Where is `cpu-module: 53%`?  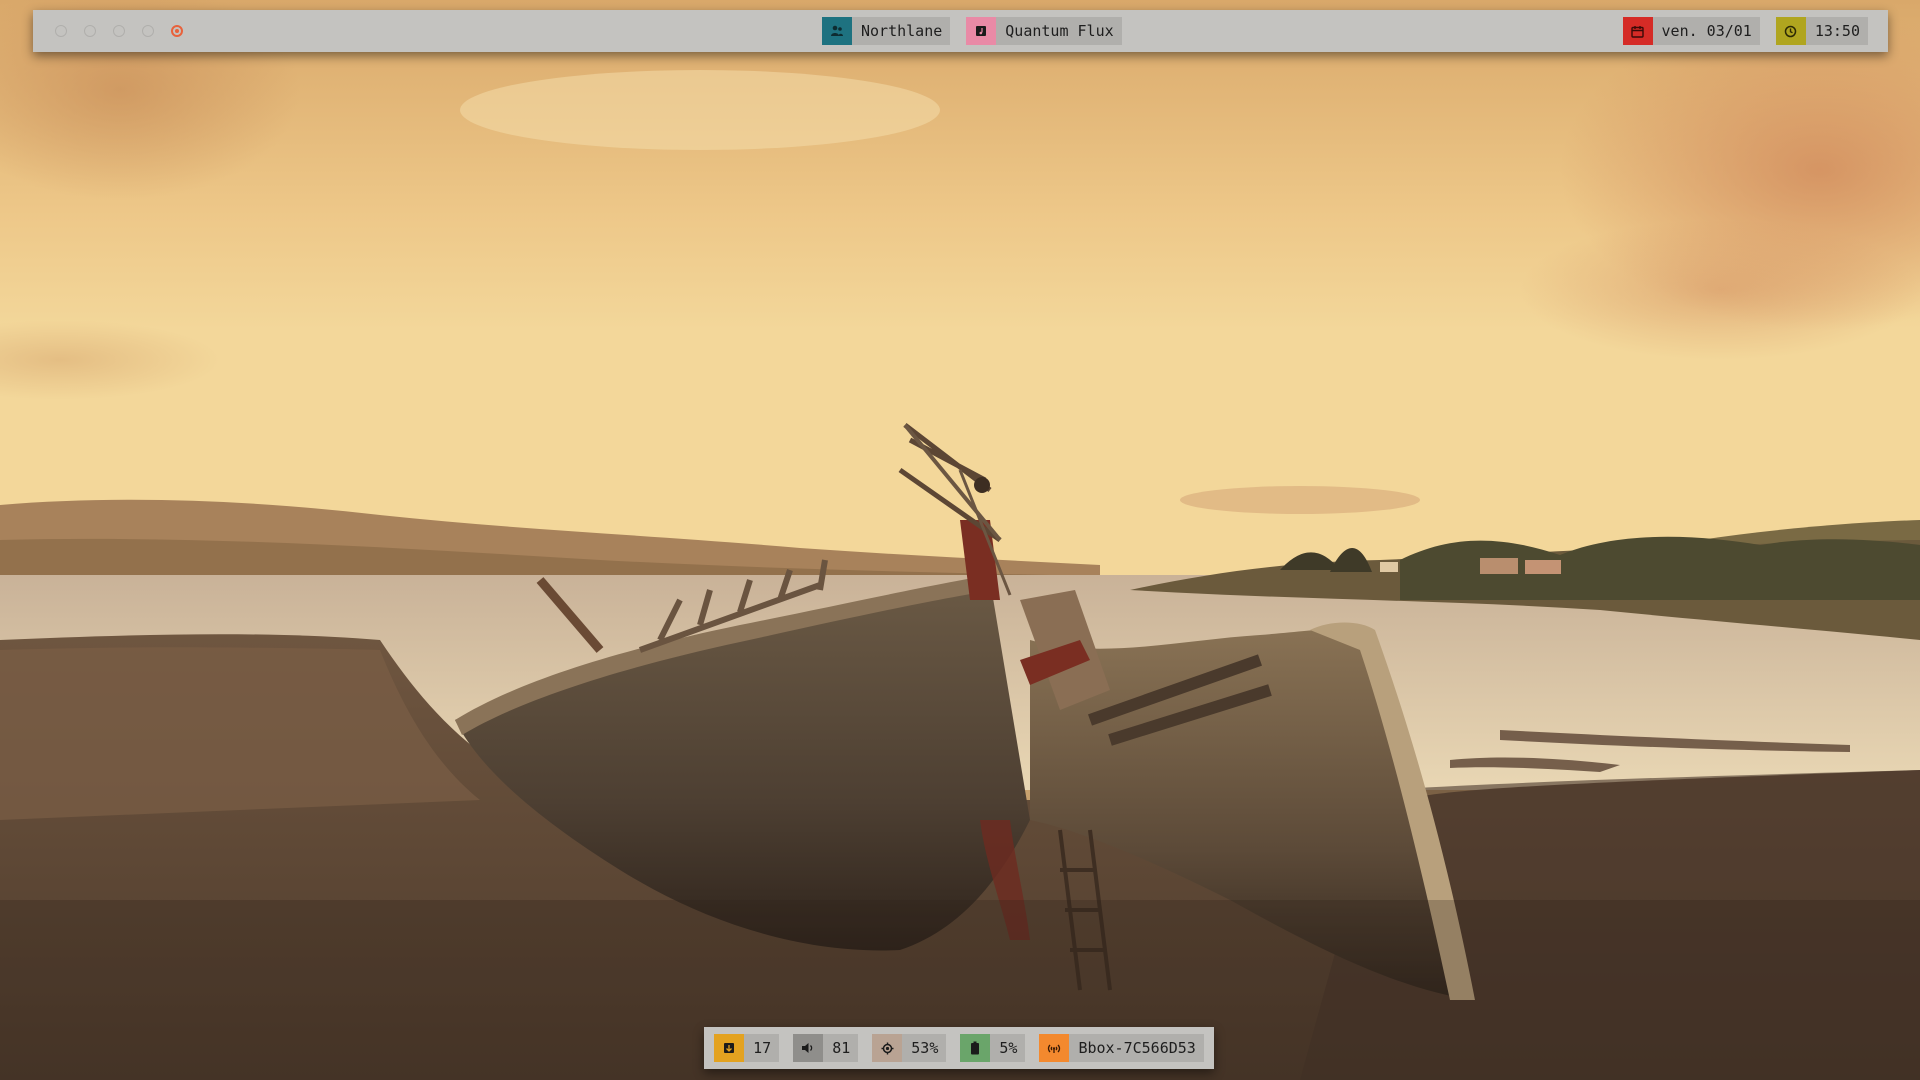
cpu-module: 53% is located at coordinates (909, 1048).